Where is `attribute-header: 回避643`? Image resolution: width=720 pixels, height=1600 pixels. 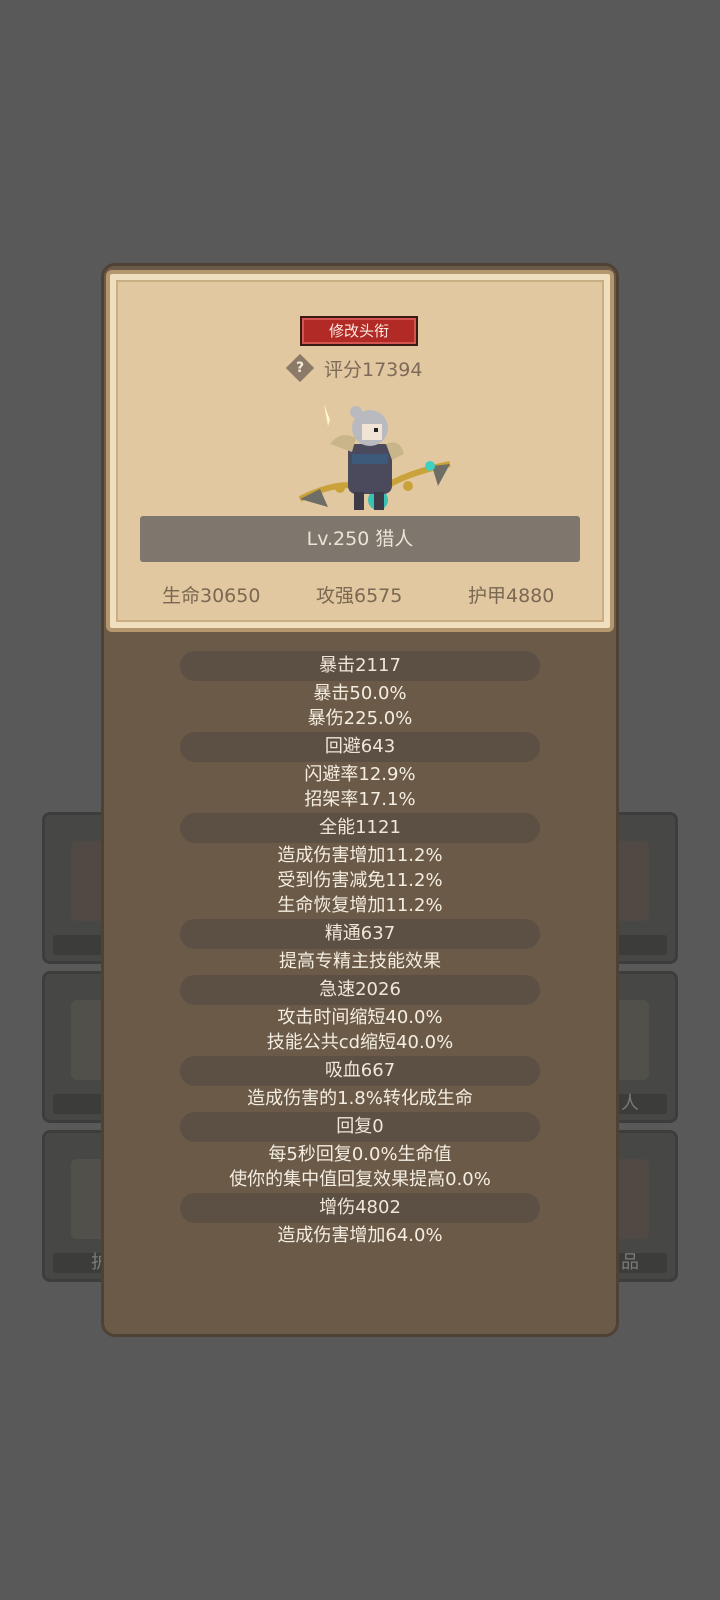 attribute-header: 回避643 is located at coordinates (360, 747).